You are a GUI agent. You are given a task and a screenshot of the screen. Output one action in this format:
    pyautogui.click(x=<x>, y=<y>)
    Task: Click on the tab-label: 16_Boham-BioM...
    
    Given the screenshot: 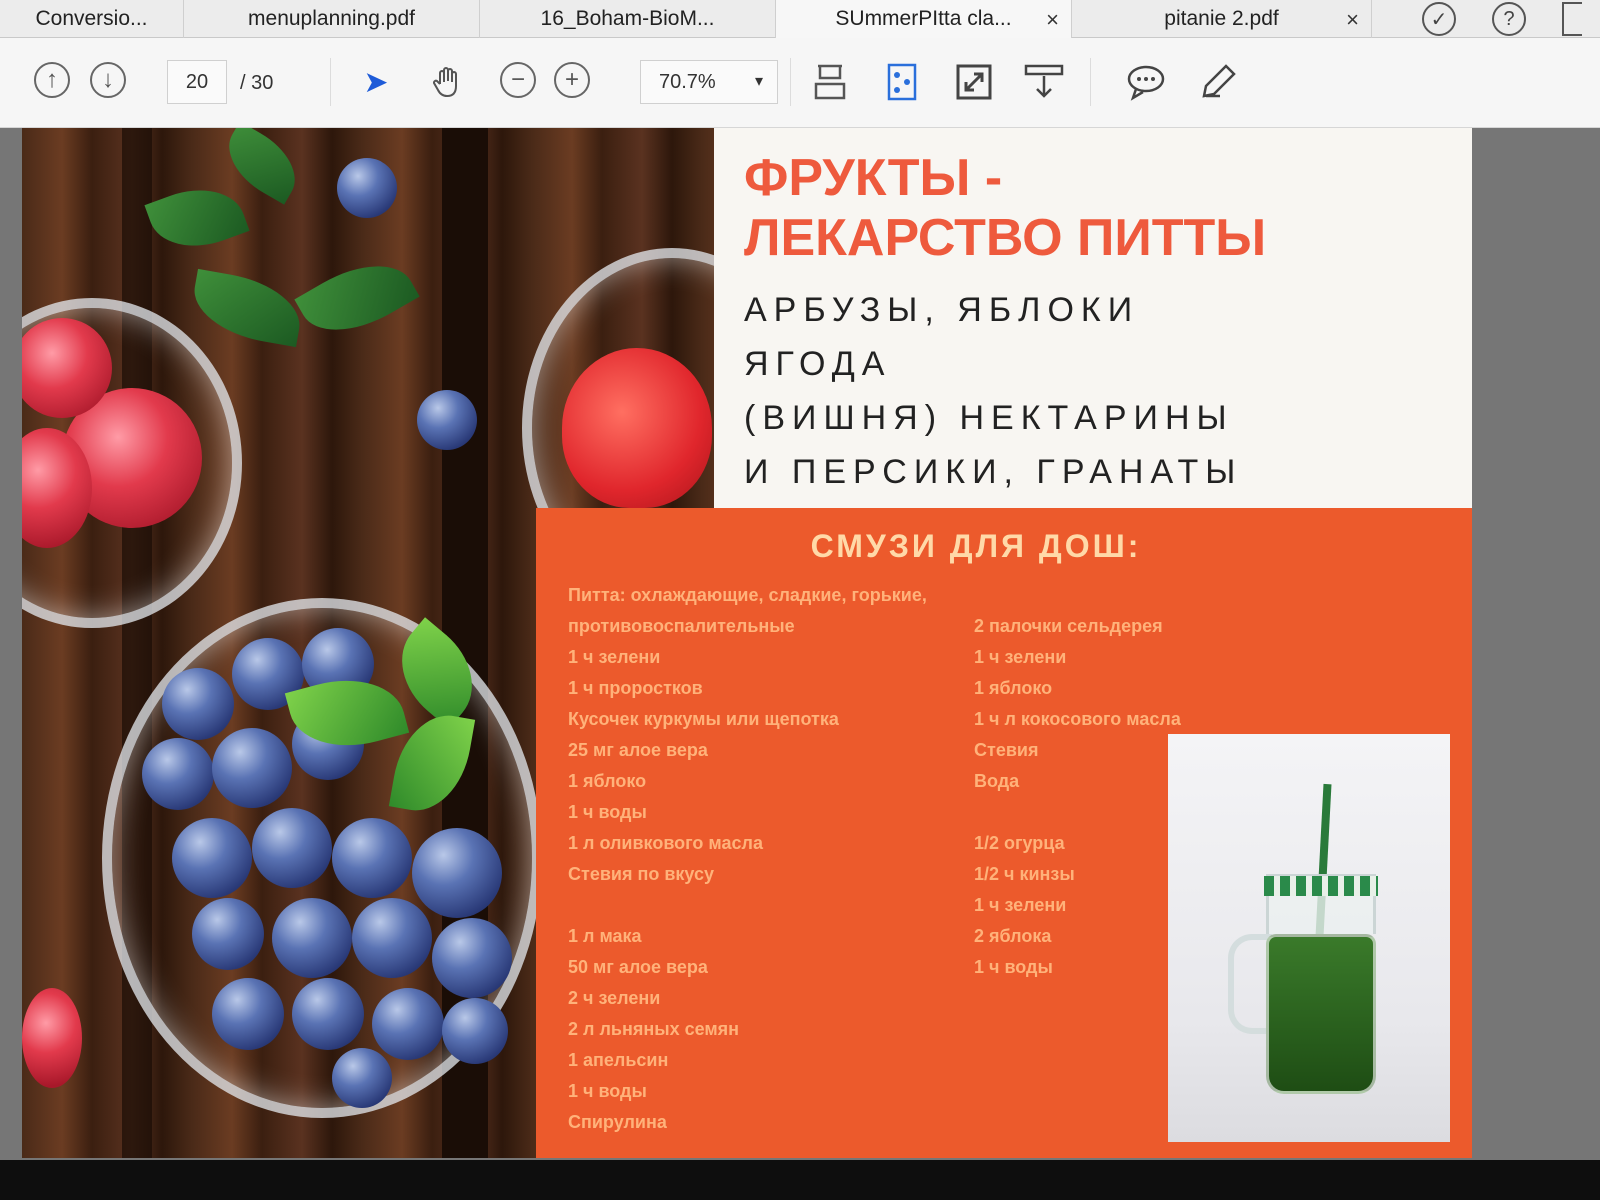 What is the action you would take?
    pyautogui.click(x=627, y=18)
    